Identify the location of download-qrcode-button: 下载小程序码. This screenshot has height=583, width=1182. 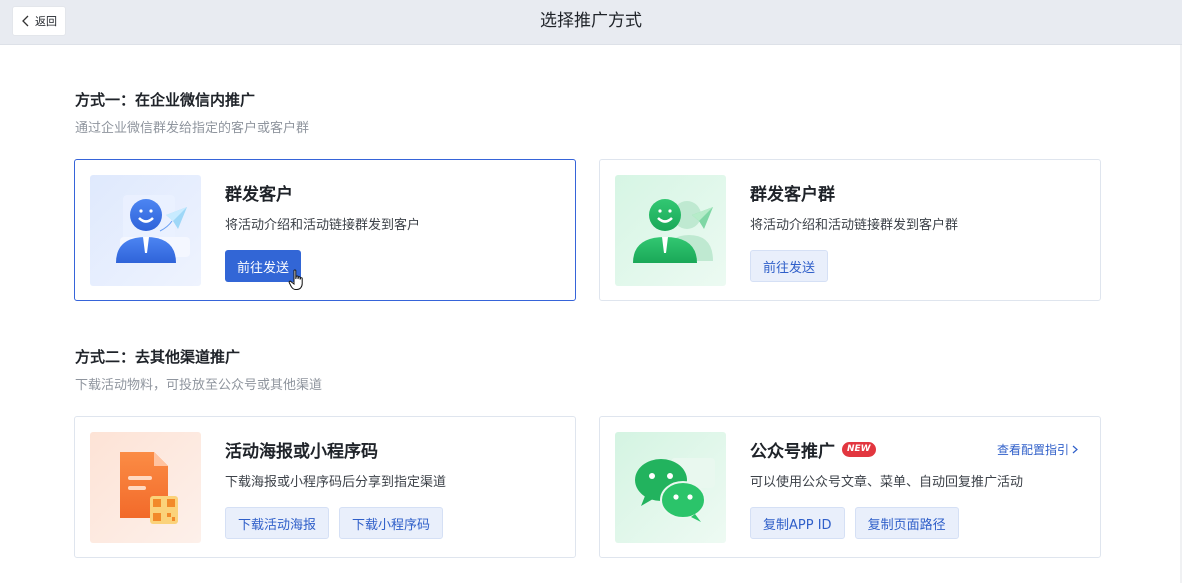
(391, 523).